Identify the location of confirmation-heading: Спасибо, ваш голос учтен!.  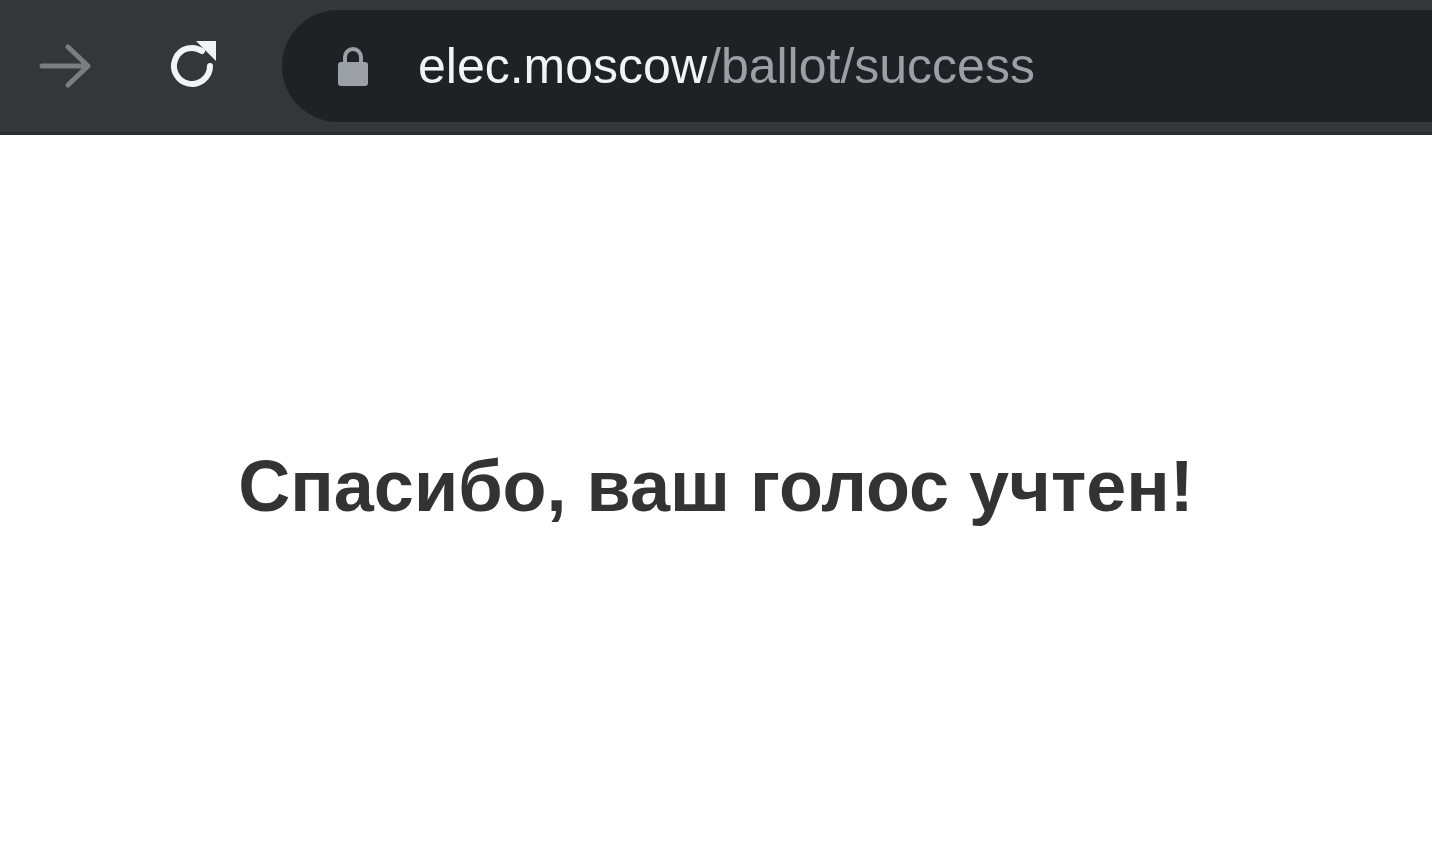
(716, 486).